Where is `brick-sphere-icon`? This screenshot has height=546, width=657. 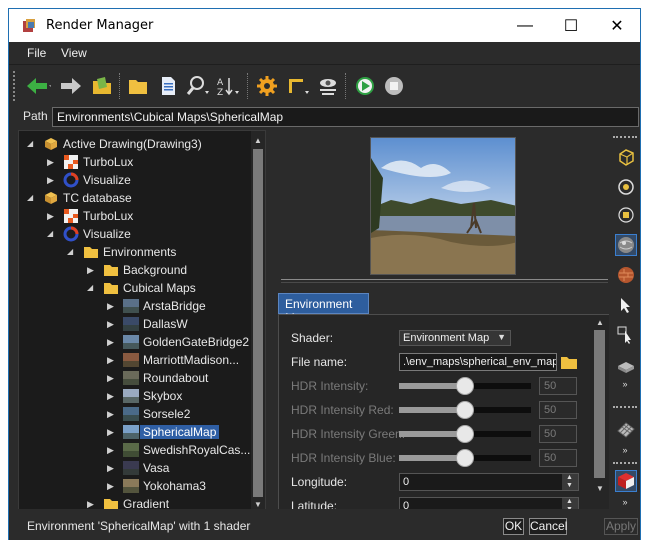
brick-sphere-icon is located at coordinates (626, 275).